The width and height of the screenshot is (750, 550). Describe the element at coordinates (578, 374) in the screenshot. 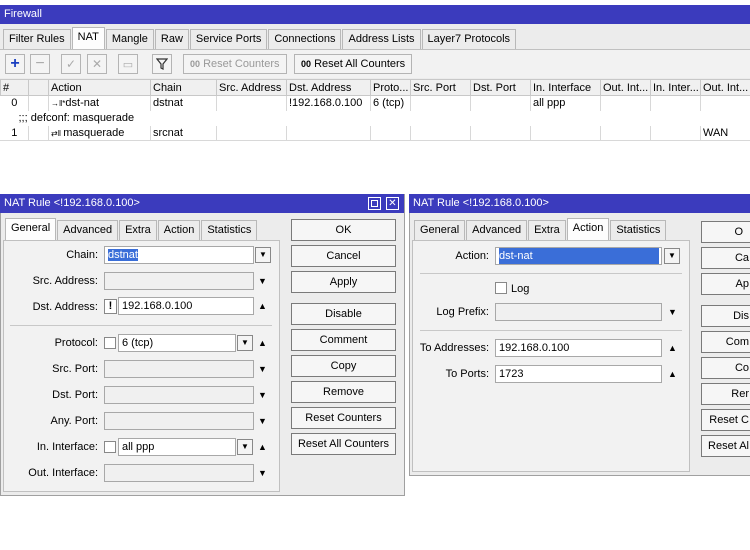

I see `to-ports-field: 1723` at that location.